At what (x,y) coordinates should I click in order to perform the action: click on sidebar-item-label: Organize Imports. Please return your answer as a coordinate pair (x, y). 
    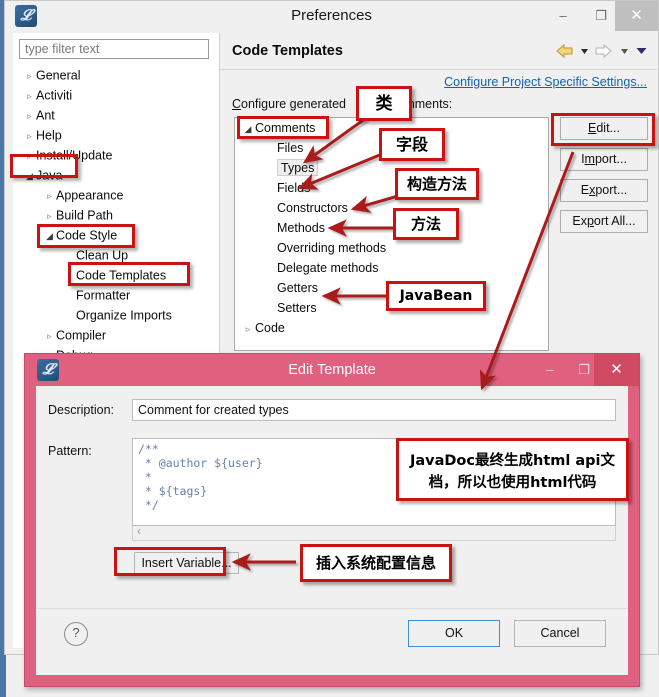
    Looking at the image, I should click on (124, 315).